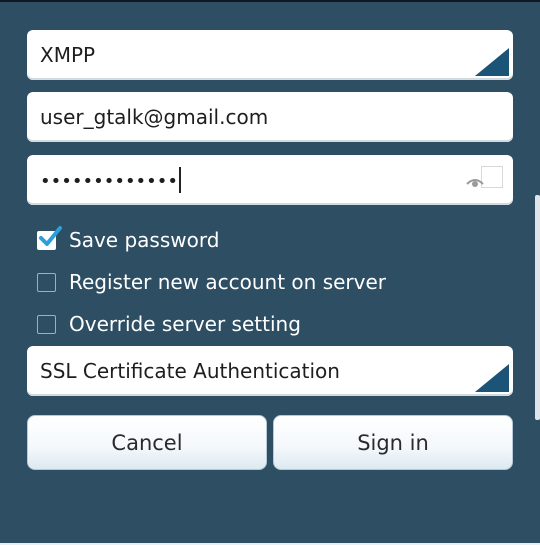 The width and height of the screenshot is (540, 545). Describe the element at coordinates (484, 177) in the screenshot. I see `show-password-toggle` at that location.